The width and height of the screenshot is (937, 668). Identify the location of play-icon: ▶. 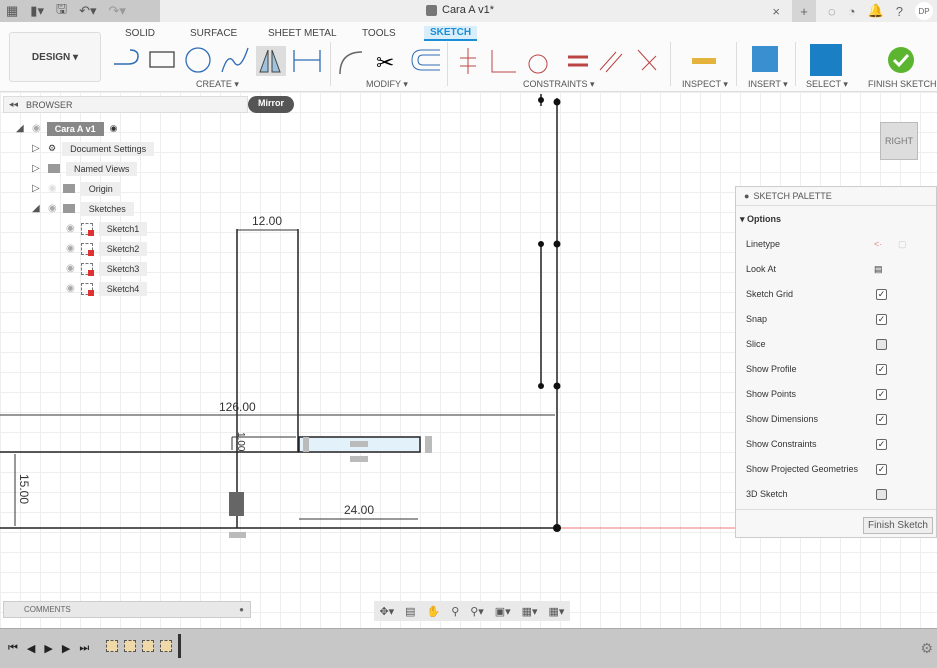
(48, 648).